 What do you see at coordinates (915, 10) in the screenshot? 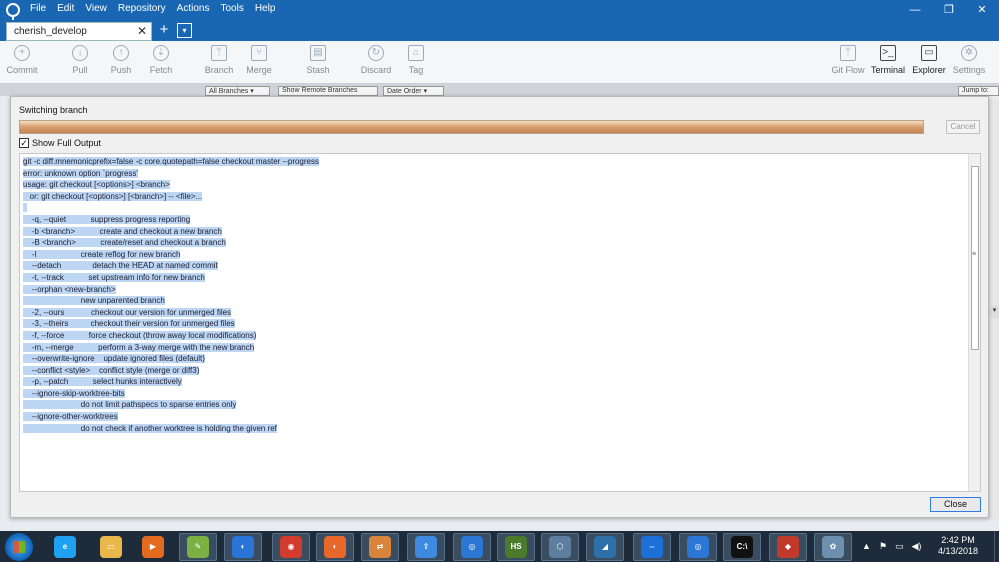
I see `minimize-button: —` at bounding box center [915, 10].